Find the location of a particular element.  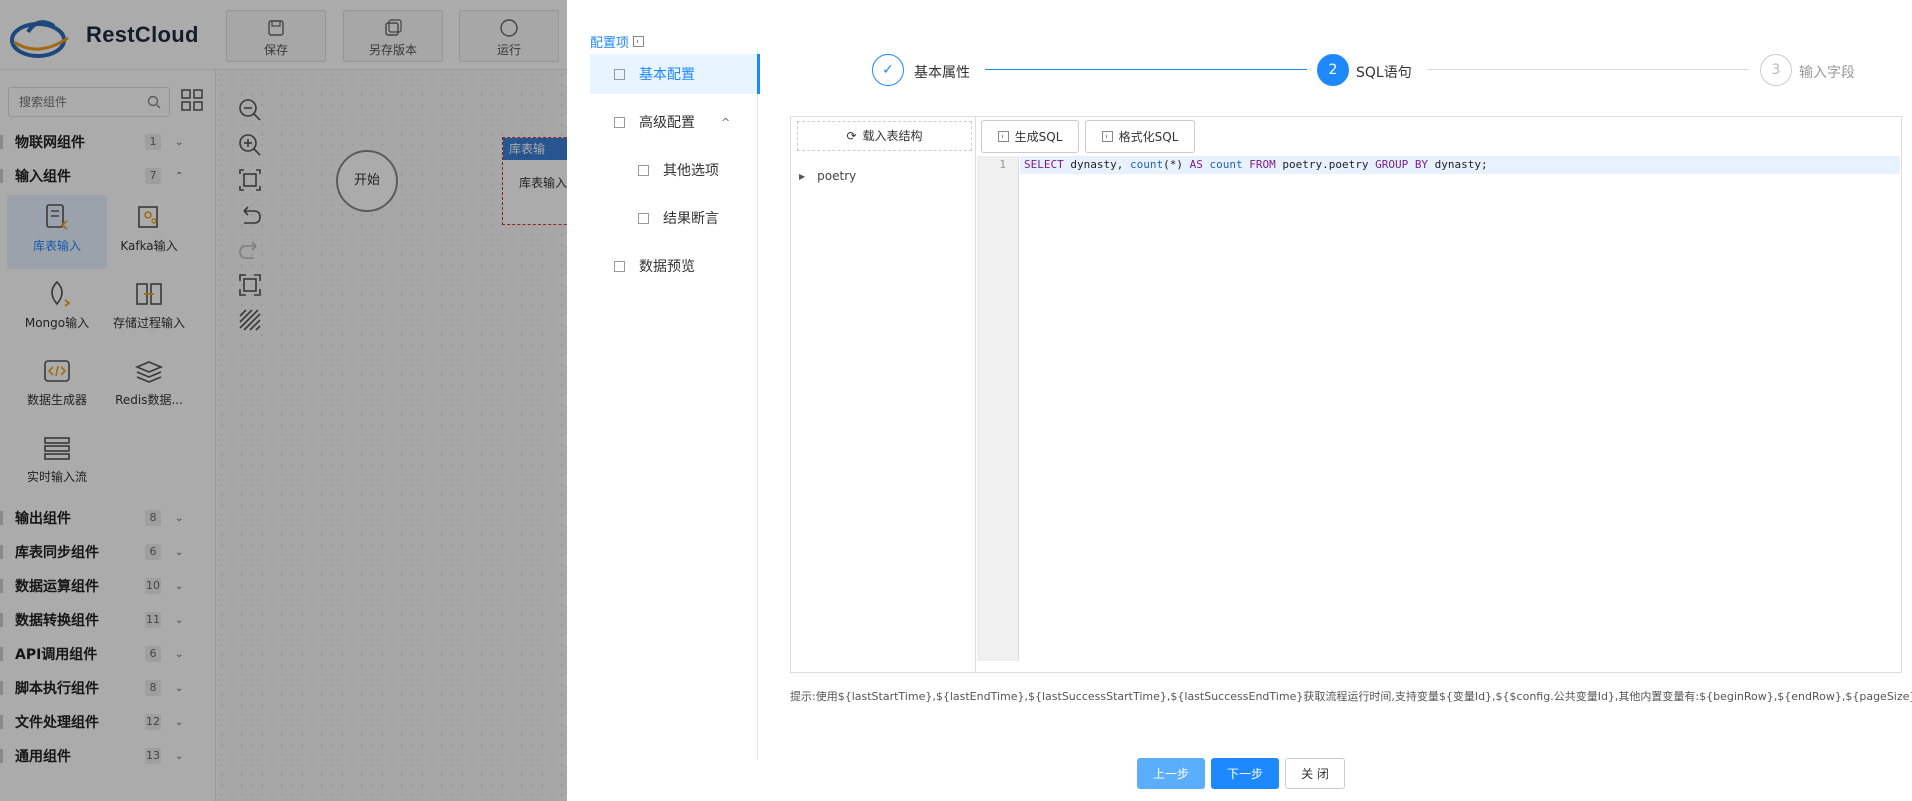

nav-item-result-assert: 结果断言 is located at coordinates (674, 218).